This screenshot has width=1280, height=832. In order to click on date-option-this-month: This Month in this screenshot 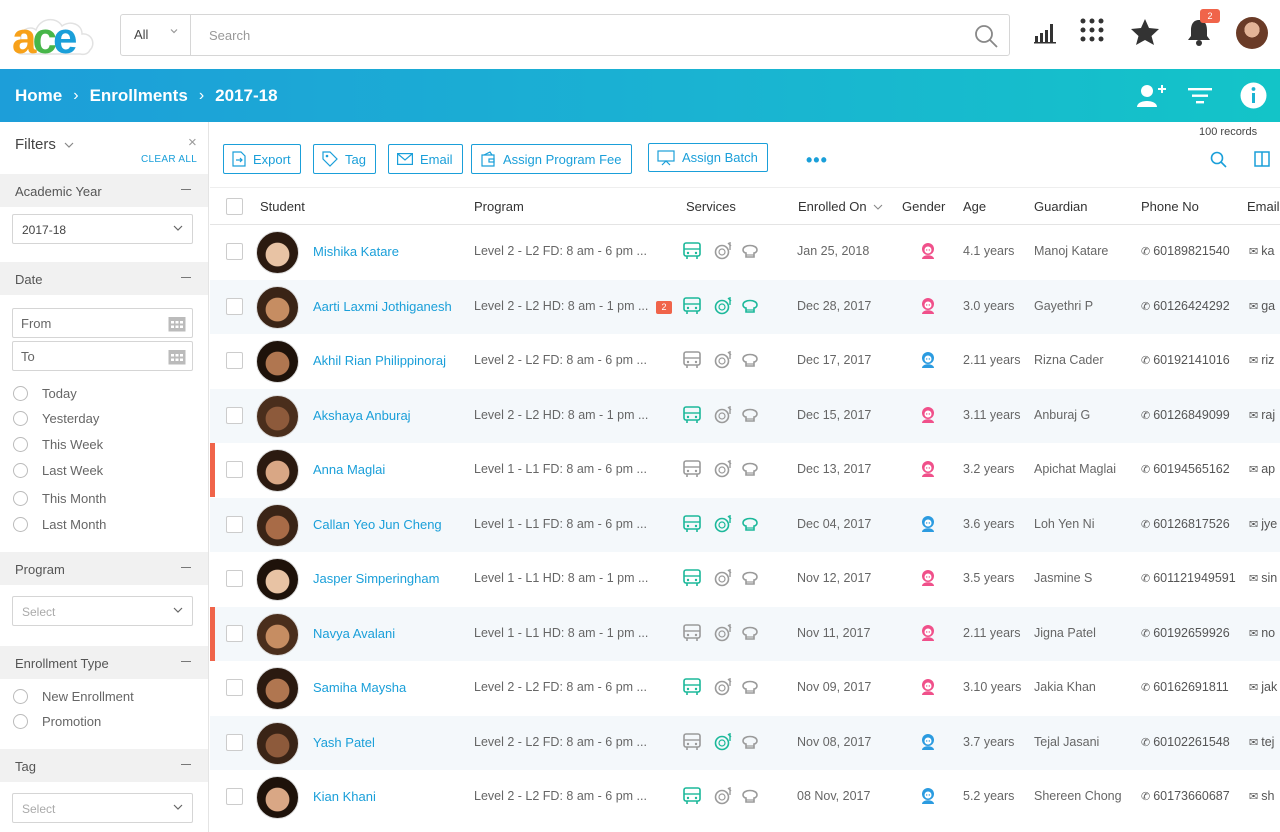, I will do `click(59, 498)`.